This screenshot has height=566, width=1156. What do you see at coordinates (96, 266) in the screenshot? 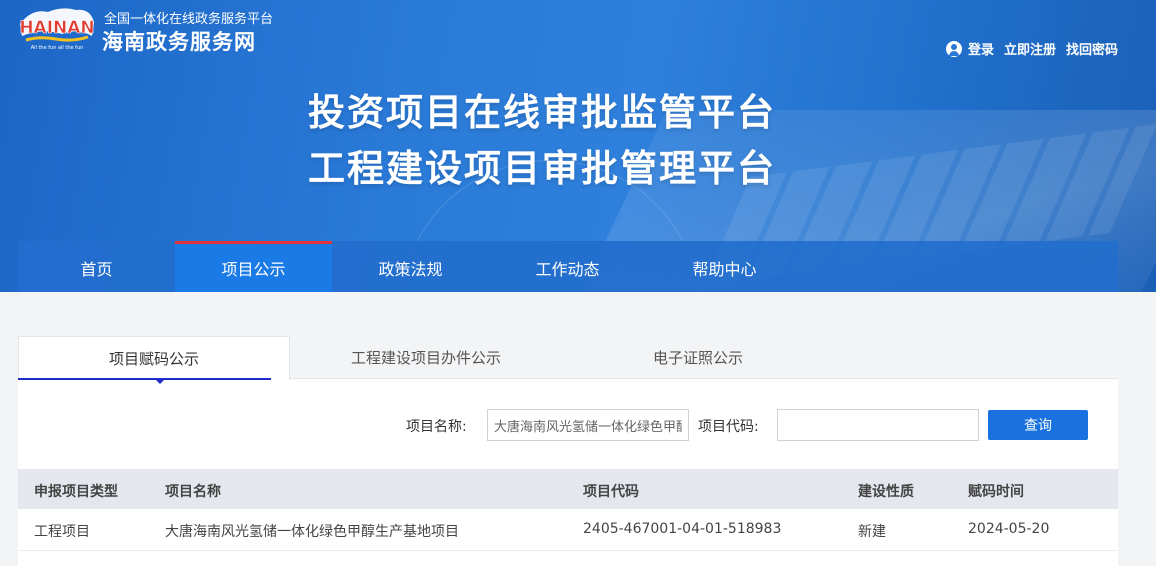
I see `nav-item-home: 首页` at bounding box center [96, 266].